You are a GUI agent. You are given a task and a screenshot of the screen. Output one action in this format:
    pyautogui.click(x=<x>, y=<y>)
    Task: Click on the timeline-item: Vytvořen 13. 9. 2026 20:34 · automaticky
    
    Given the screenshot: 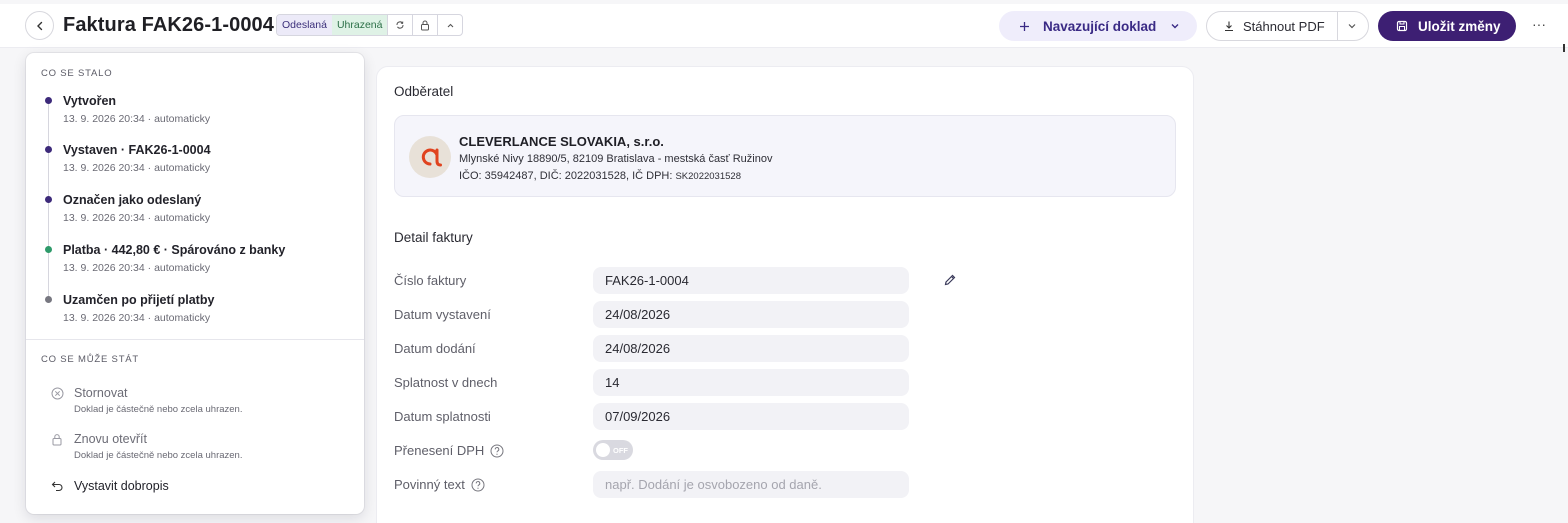 What is the action you would take?
    pyautogui.click(x=195, y=114)
    